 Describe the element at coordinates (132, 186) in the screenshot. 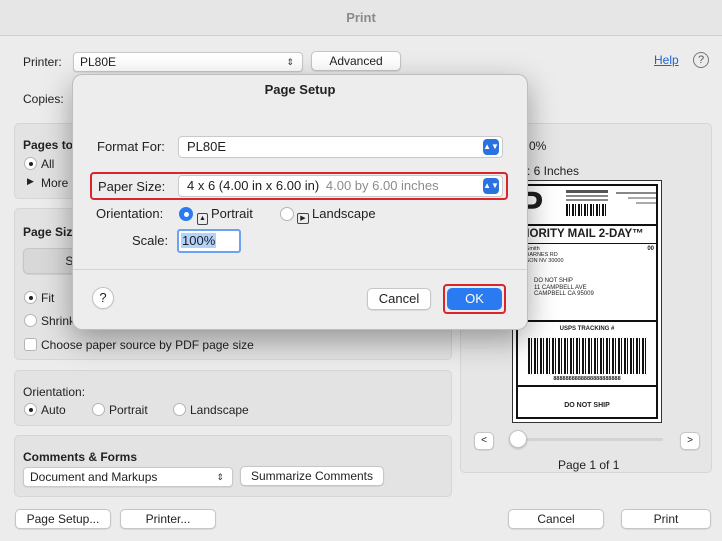

I see `paper-size-label: Paper Size:` at that location.